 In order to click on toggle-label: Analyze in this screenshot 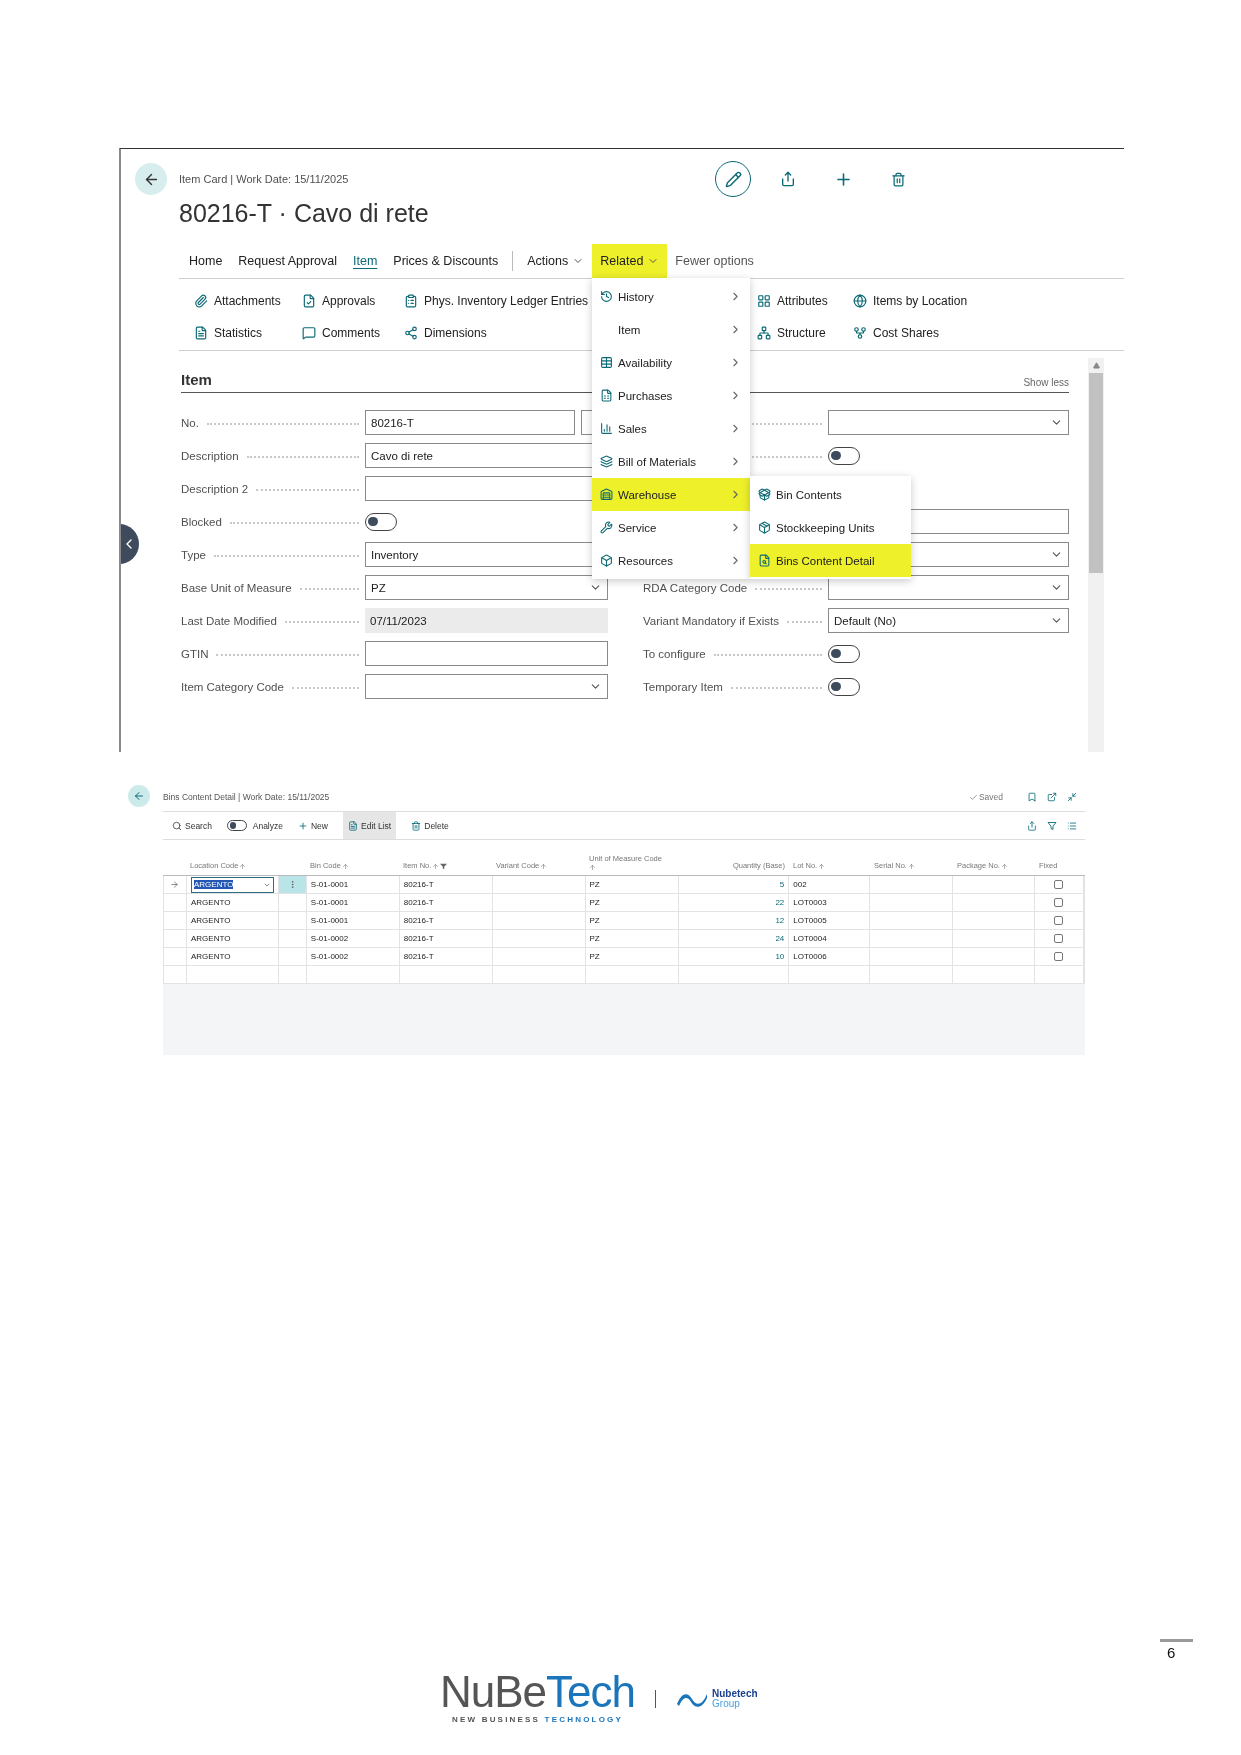, I will do `click(267, 825)`.